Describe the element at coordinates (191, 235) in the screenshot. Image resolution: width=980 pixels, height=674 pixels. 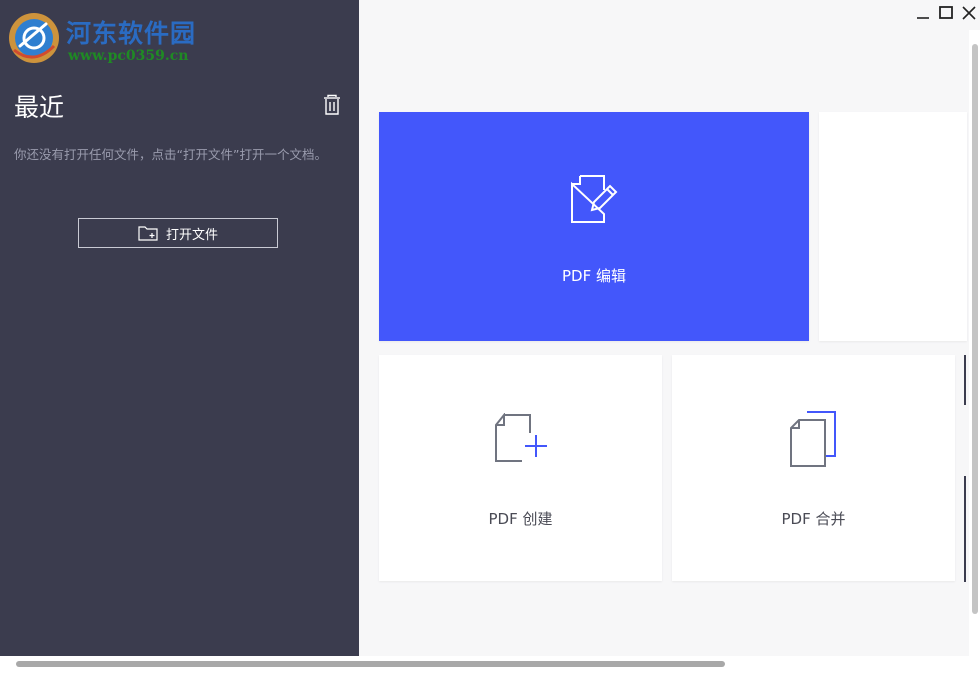
I see `open-file-label: 打开文件` at that location.